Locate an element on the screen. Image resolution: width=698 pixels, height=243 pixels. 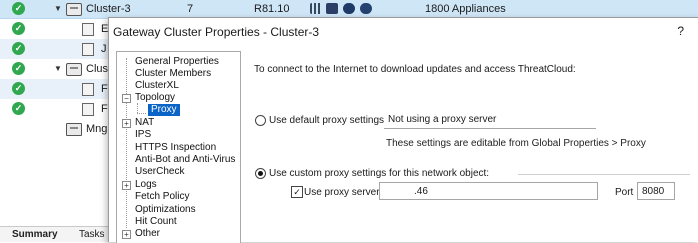
custom-proxy-radio is located at coordinates (260, 173).